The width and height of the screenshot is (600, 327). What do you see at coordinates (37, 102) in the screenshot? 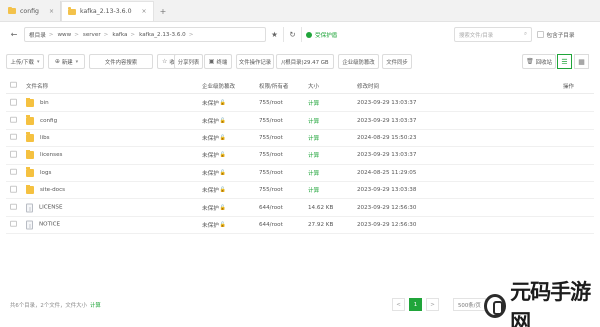
I see `file-name-cell: bin` at bounding box center [37, 102].